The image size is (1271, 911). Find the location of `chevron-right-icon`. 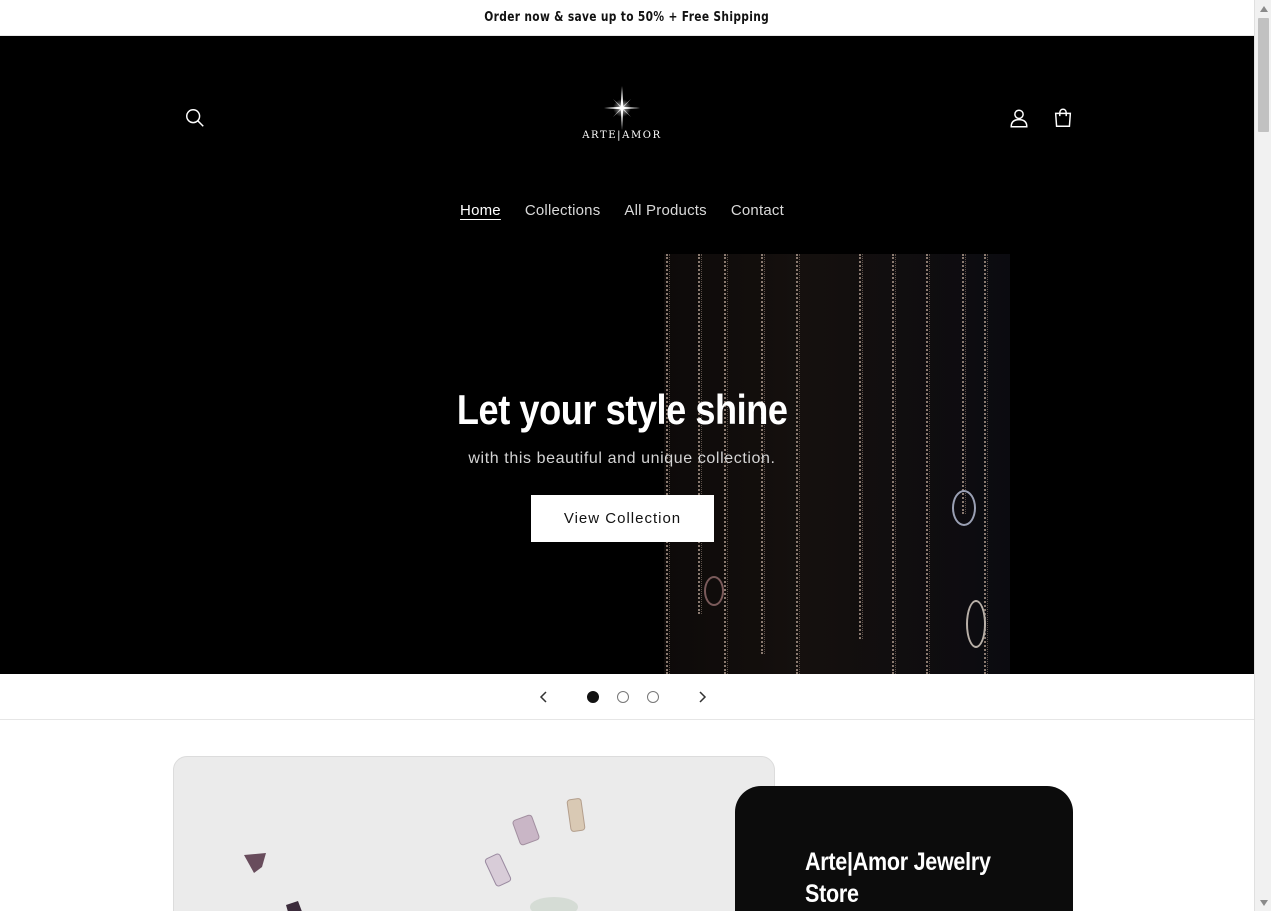

chevron-right-icon is located at coordinates (703, 697).